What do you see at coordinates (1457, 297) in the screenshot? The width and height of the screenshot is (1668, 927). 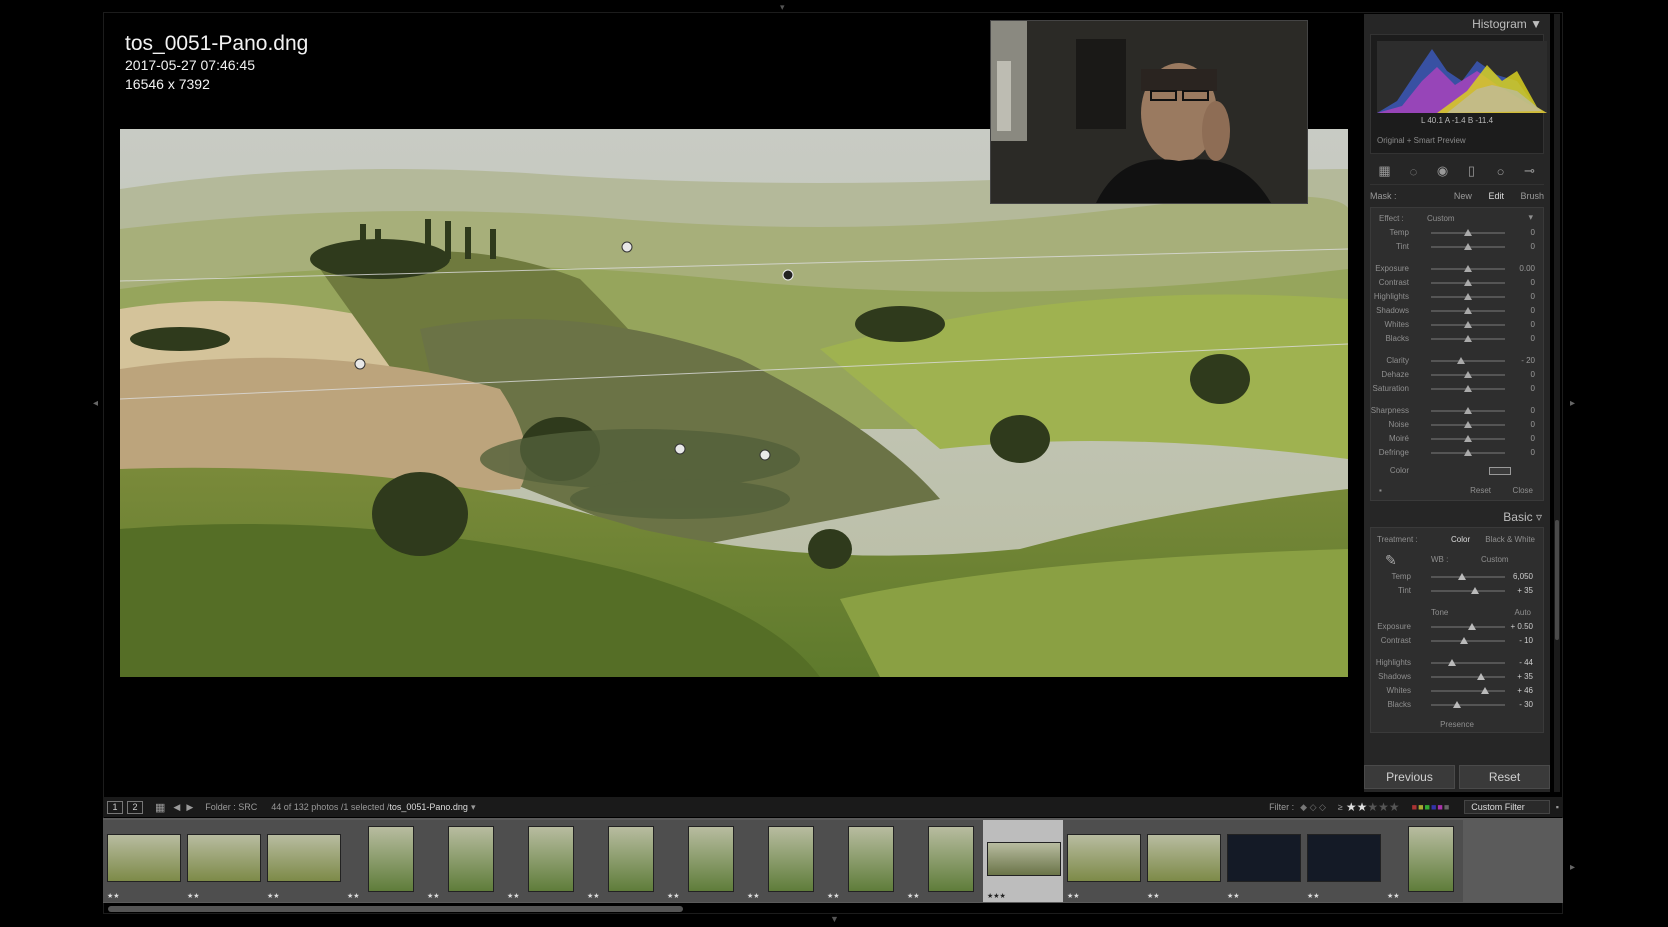 I see `slider-highlights: Highlights 0` at bounding box center [1457, 297].